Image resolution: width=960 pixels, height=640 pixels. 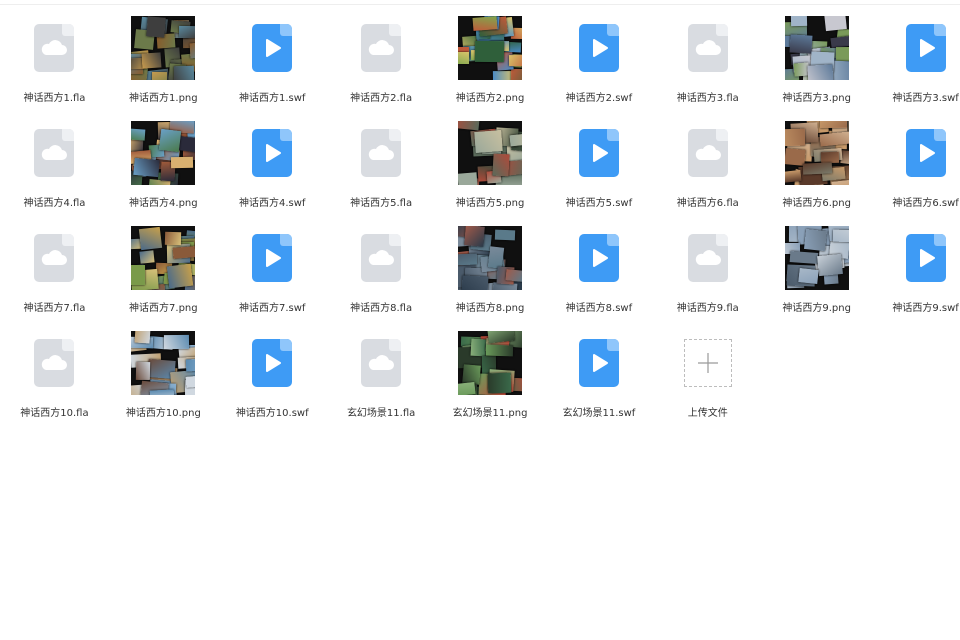 I want to click on file-item-png: 神话西方8.png, so click(x=490, y=276).